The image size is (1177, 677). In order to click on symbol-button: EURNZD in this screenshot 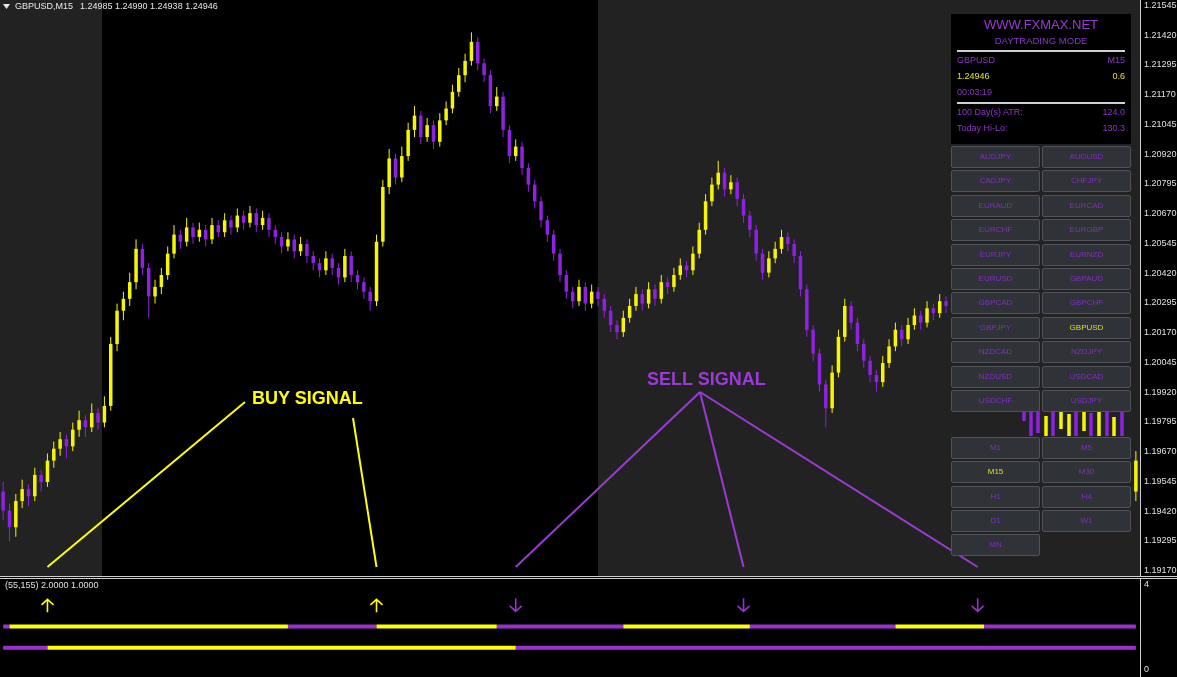, I will do `click(1086, 254)`.